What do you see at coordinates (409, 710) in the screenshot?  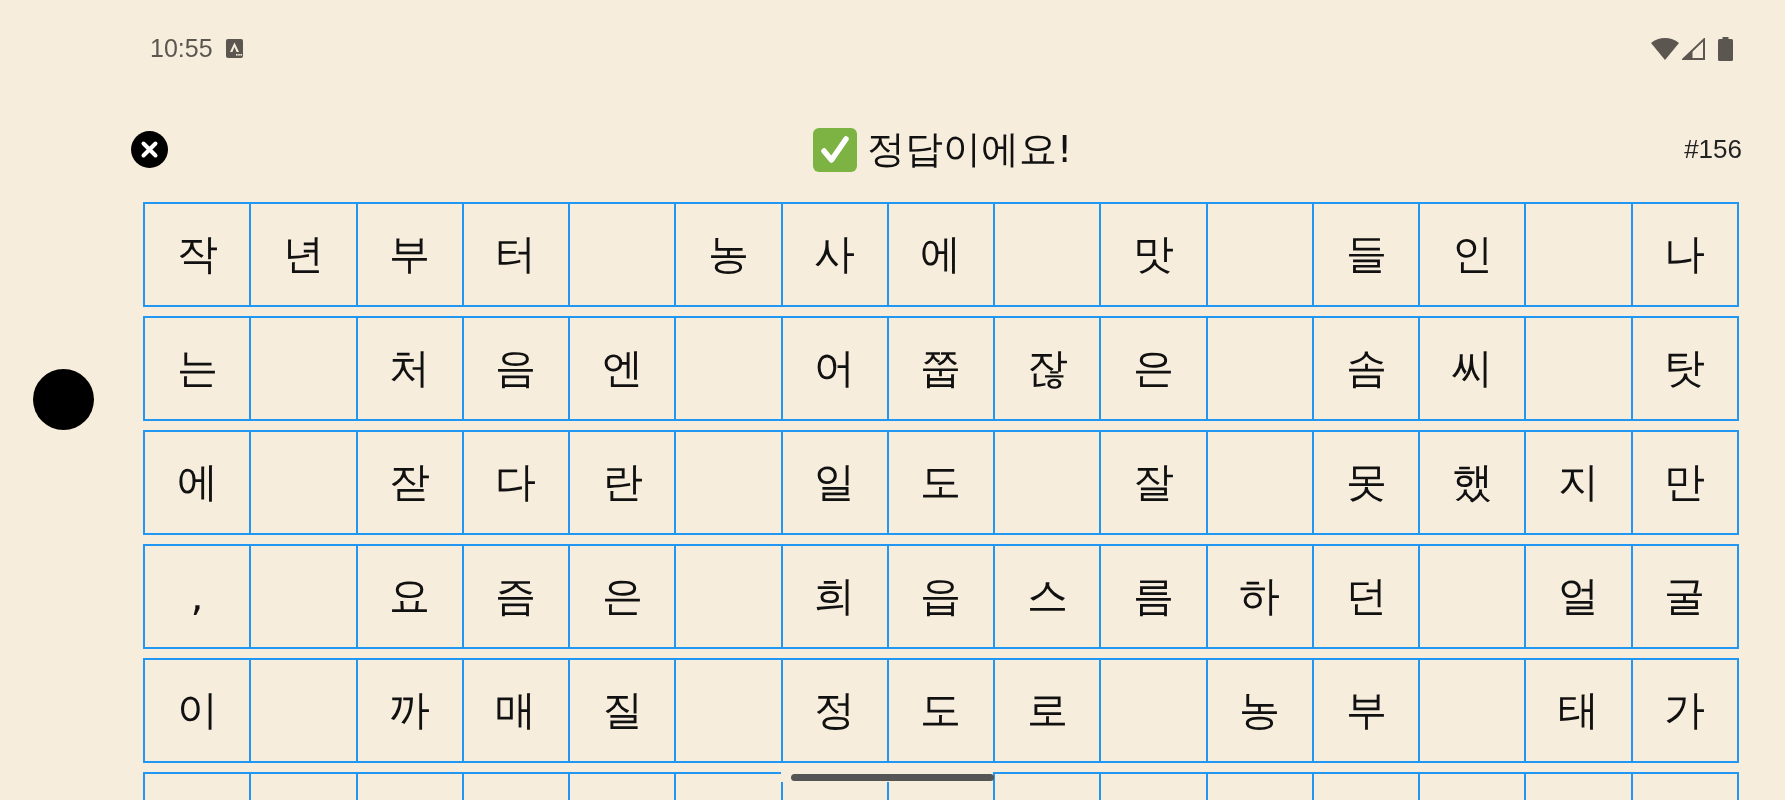 I see `grid-cell: 까` at bounding box center [409, 710].